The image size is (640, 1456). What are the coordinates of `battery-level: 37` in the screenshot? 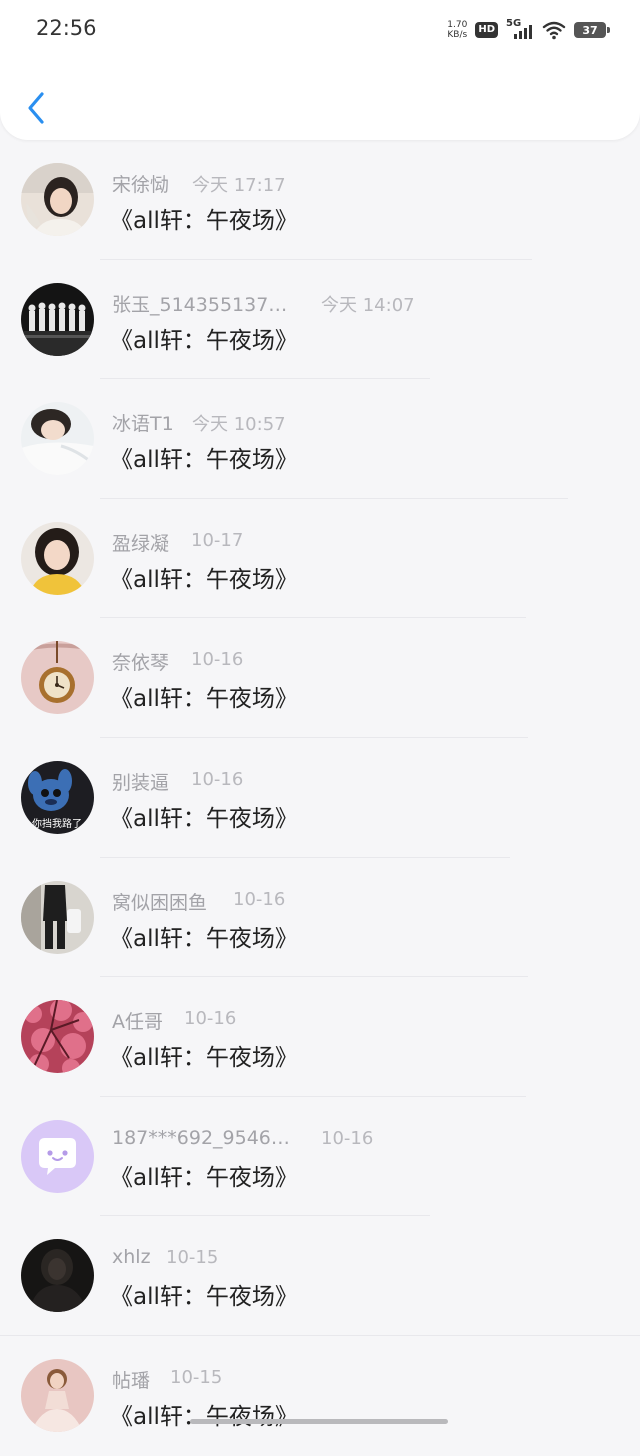 It's located at (590, 30).